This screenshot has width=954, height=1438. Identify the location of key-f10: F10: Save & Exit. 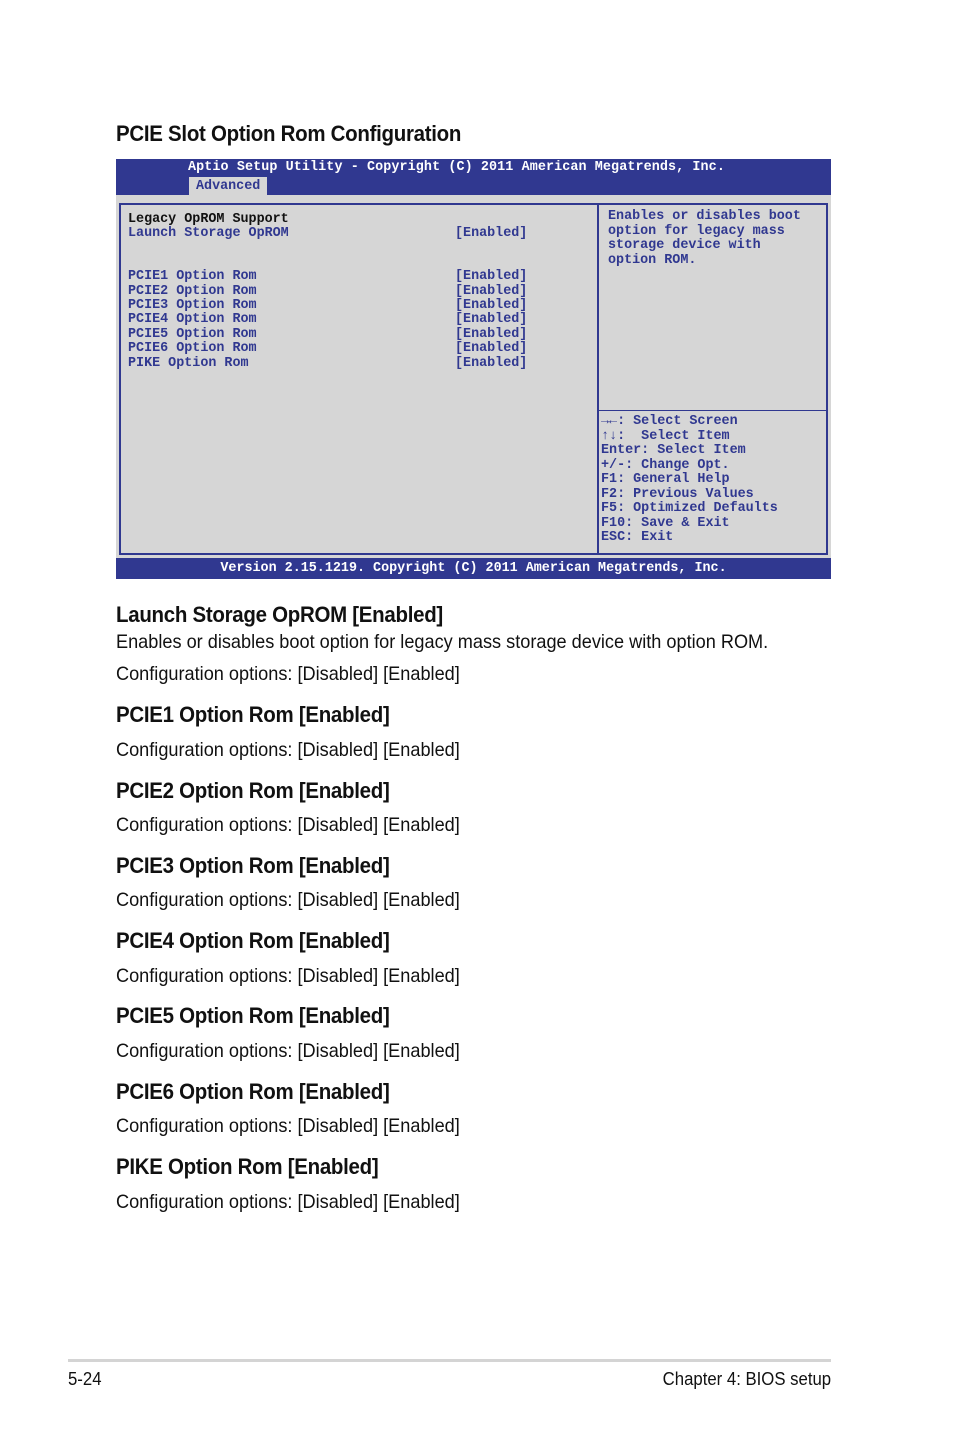
(665, 523).